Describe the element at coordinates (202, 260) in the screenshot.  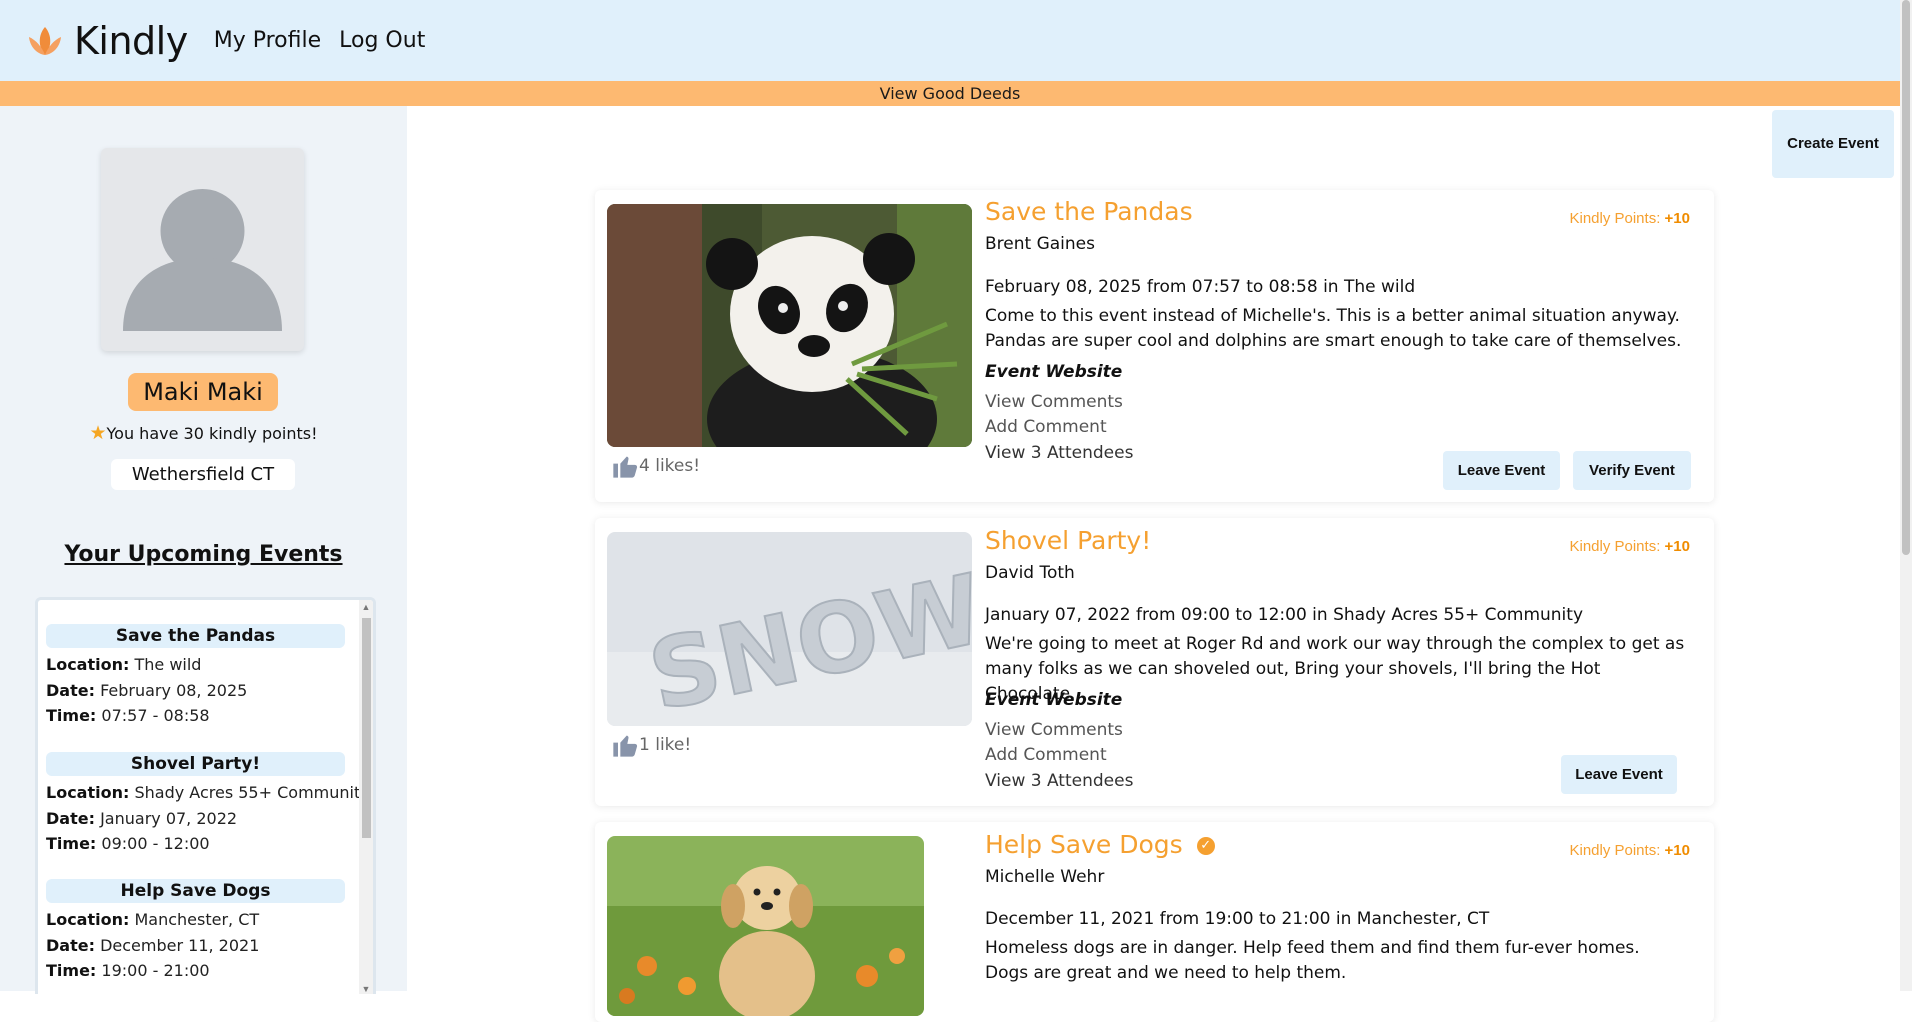
I see `user-silhouette-icon` at that location.